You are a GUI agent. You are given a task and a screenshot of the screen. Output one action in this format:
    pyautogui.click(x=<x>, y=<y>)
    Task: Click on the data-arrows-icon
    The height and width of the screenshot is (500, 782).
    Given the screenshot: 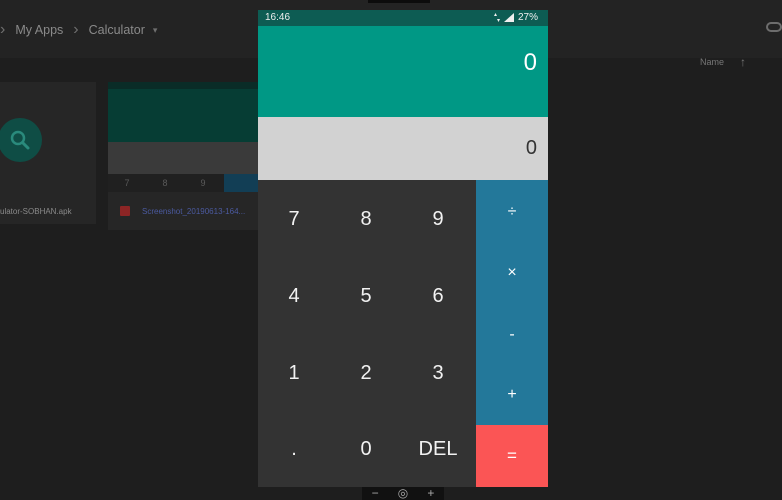 What is the action you would take?
    pyautogui.click(x=496, y=17)
    